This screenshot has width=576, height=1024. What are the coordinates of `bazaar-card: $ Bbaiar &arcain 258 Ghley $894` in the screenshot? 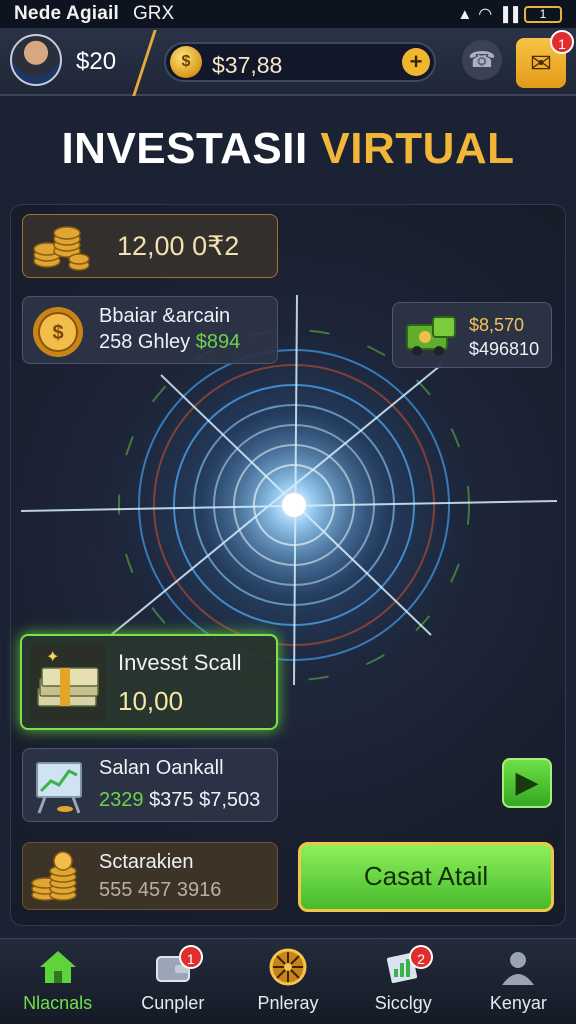 It's located at (150, 330).